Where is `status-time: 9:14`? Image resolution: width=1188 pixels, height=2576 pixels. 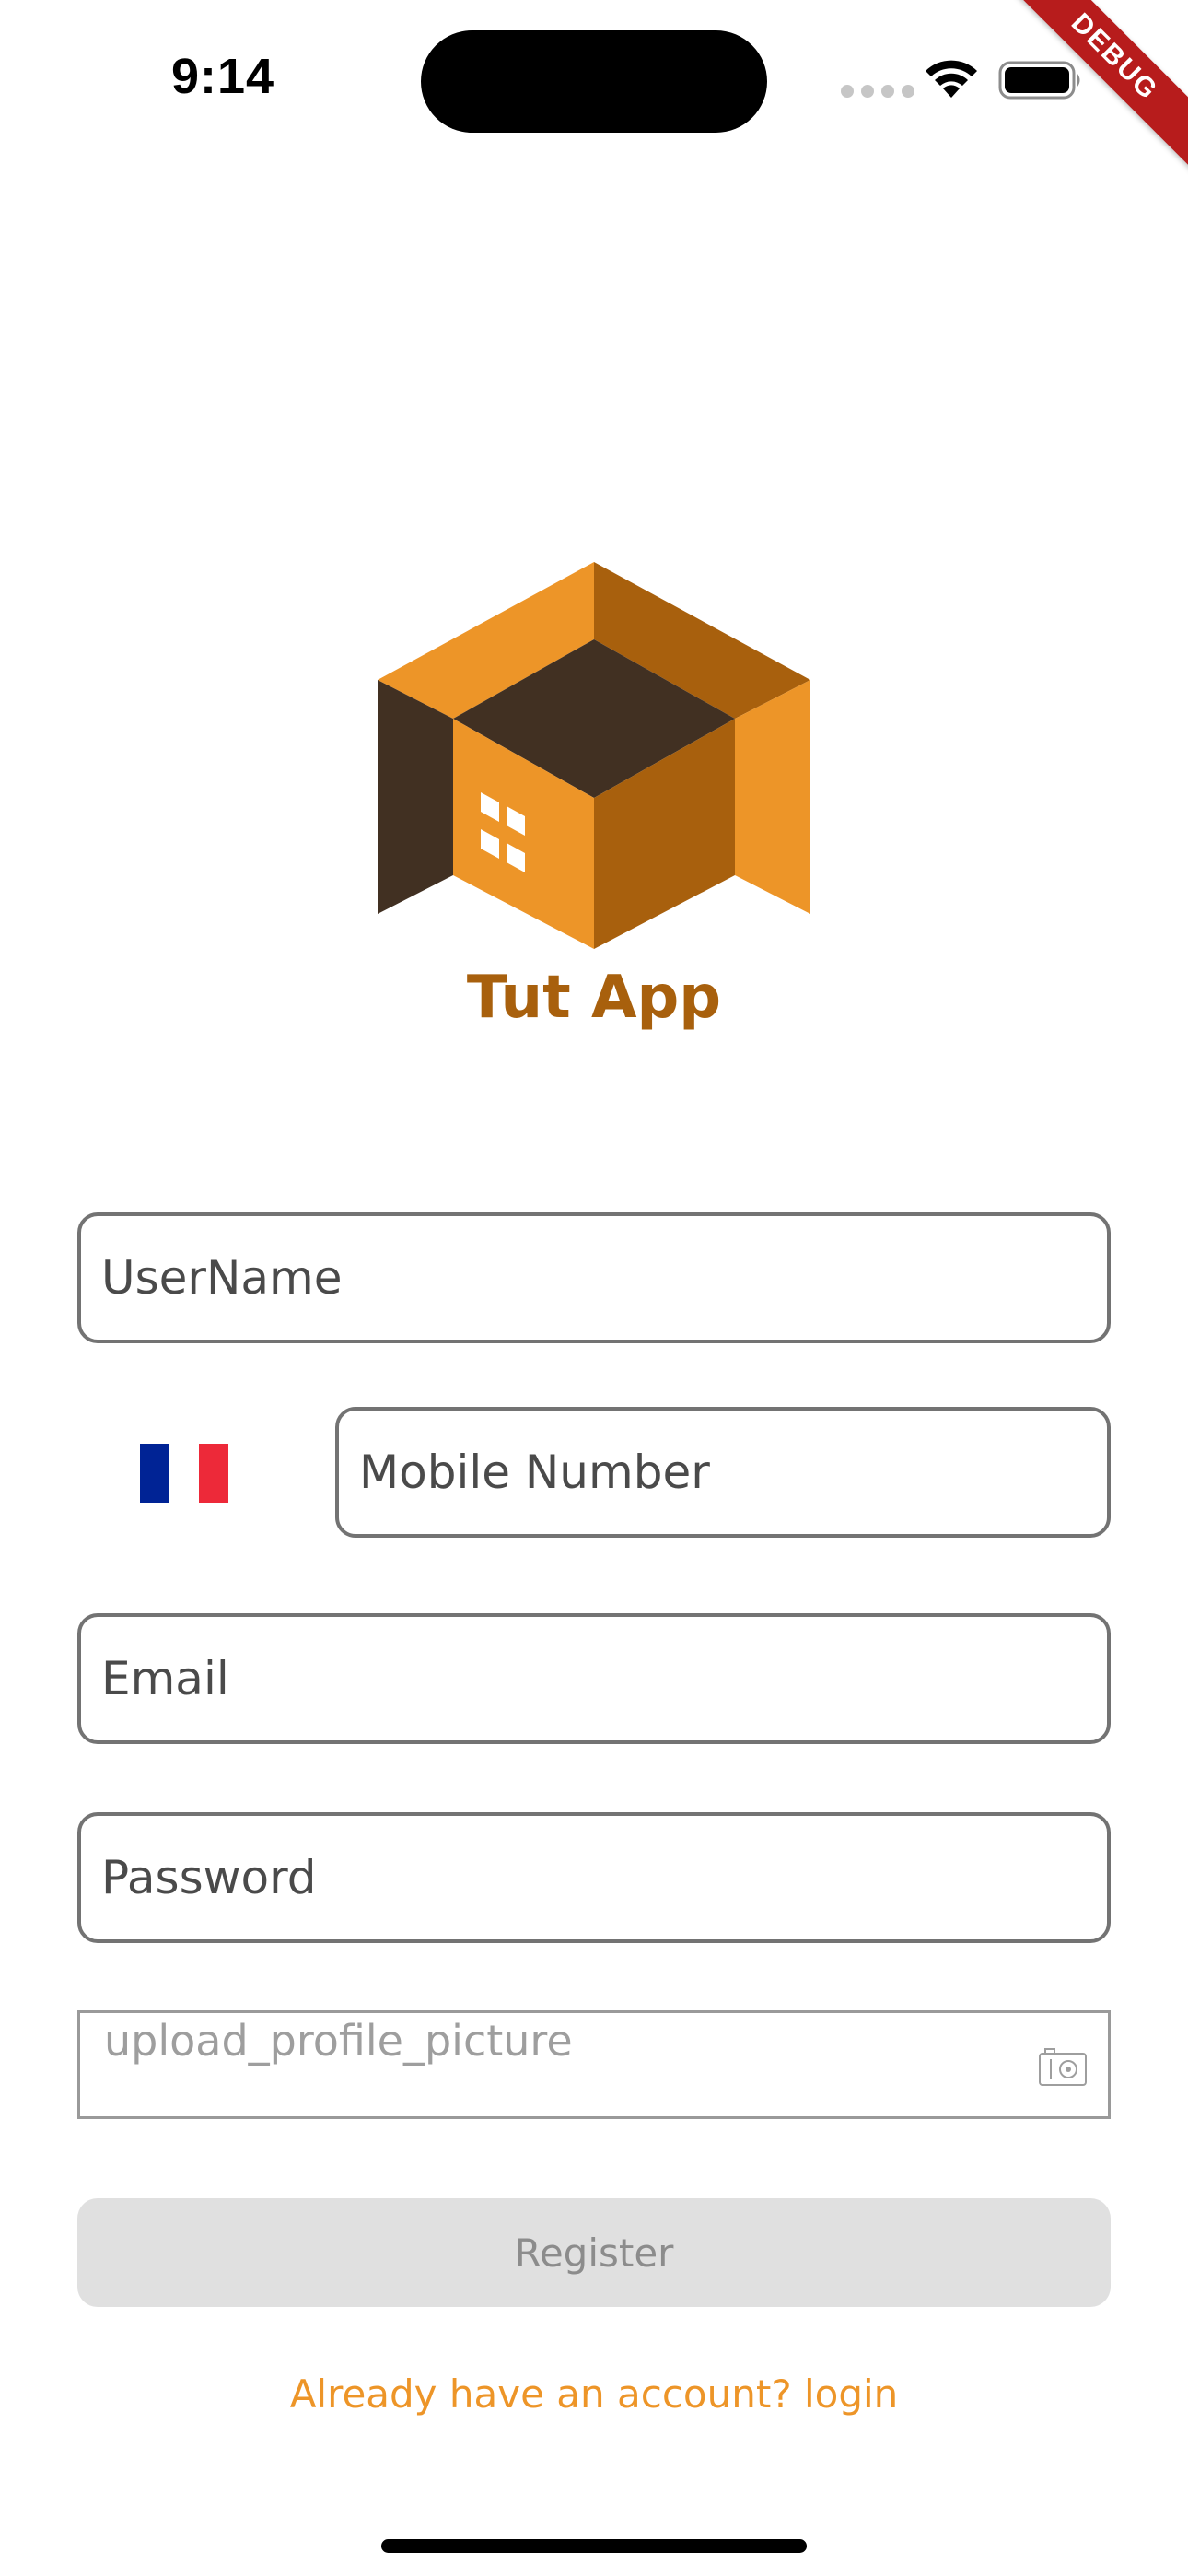 status-time: 9:14 is located at coordinates (223, 76).